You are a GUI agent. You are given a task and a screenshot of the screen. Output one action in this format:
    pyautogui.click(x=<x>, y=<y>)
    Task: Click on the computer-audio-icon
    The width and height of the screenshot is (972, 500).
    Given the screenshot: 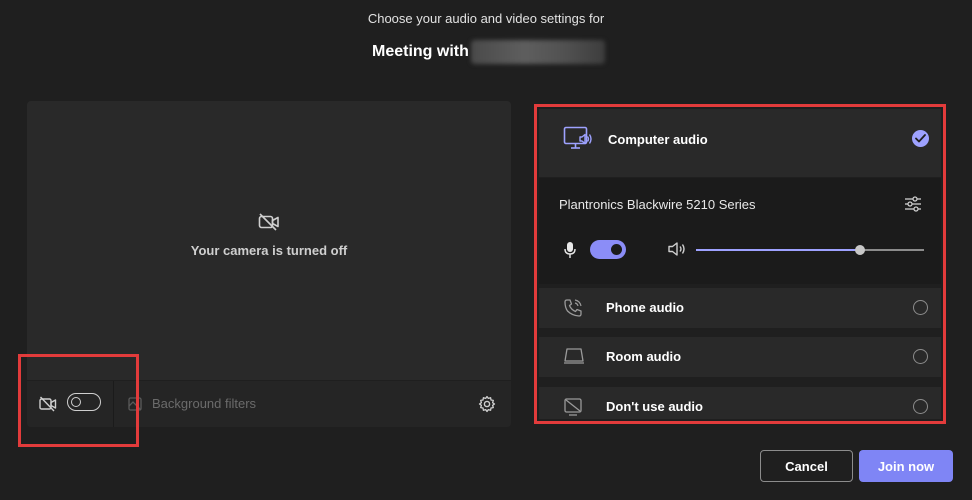 What is the action you would take?
    pyautogui.click(x=577, y=137)
    